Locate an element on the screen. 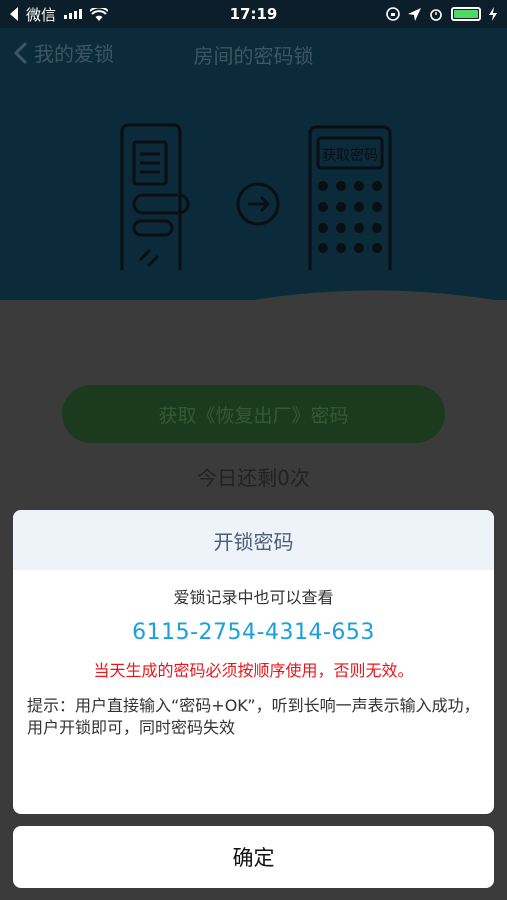 This screenshot has width=507, height=900. remaining-count-text: 今日还剩0次 is located at coordinates (253, 478).